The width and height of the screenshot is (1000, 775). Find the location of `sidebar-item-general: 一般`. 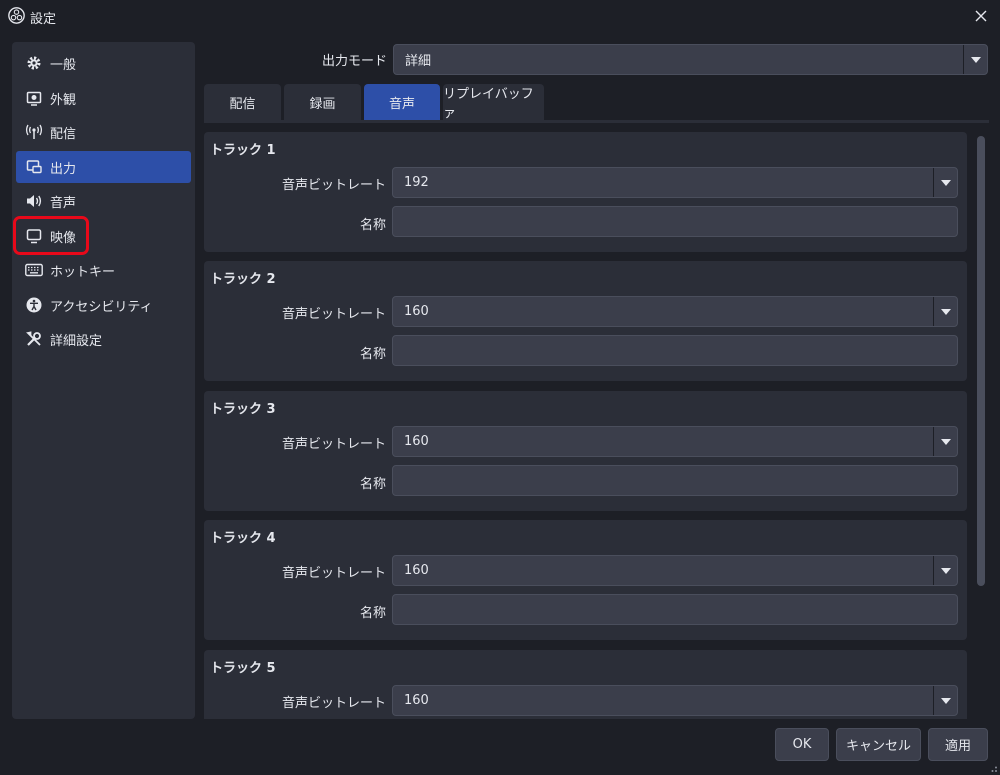

sidebar-item-general: 一般 is located at coordinates (103, 63).